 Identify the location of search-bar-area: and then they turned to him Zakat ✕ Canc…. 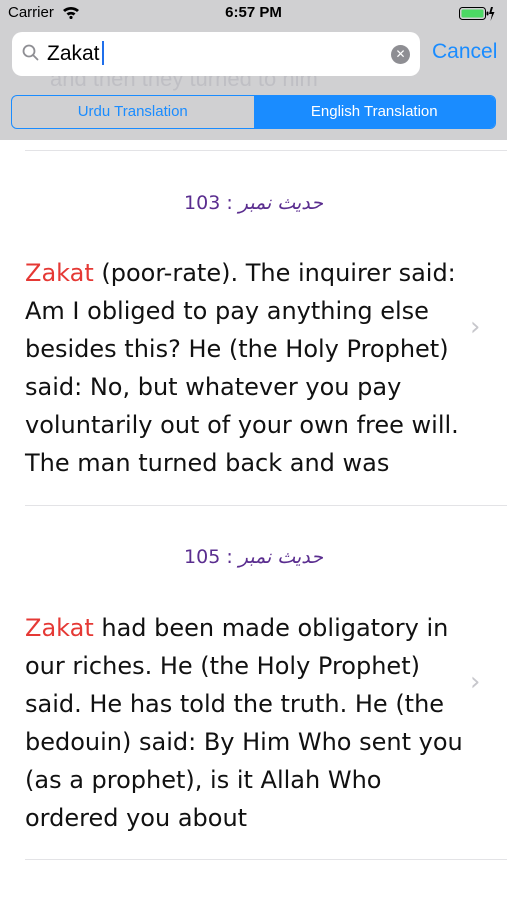
(253, 84).